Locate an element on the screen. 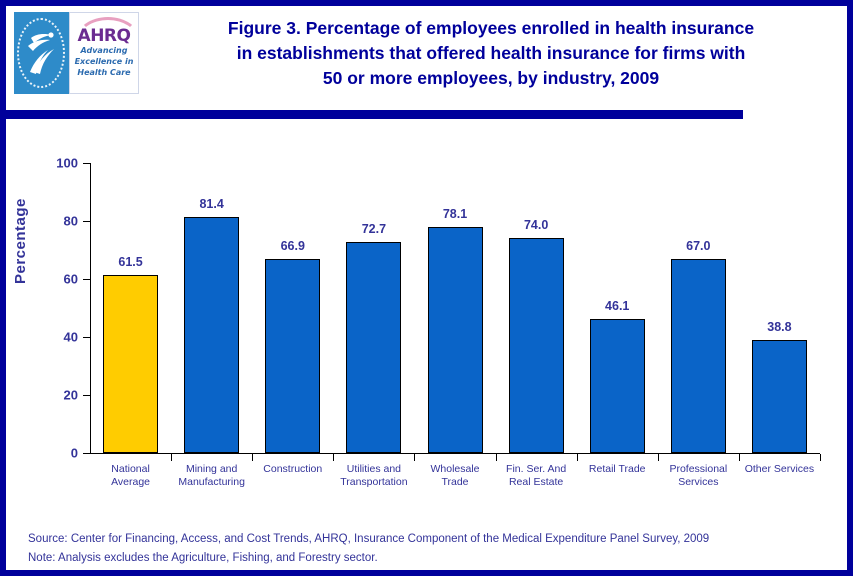  bar-value-label: 72.7 is located at coordinates (374, 229).